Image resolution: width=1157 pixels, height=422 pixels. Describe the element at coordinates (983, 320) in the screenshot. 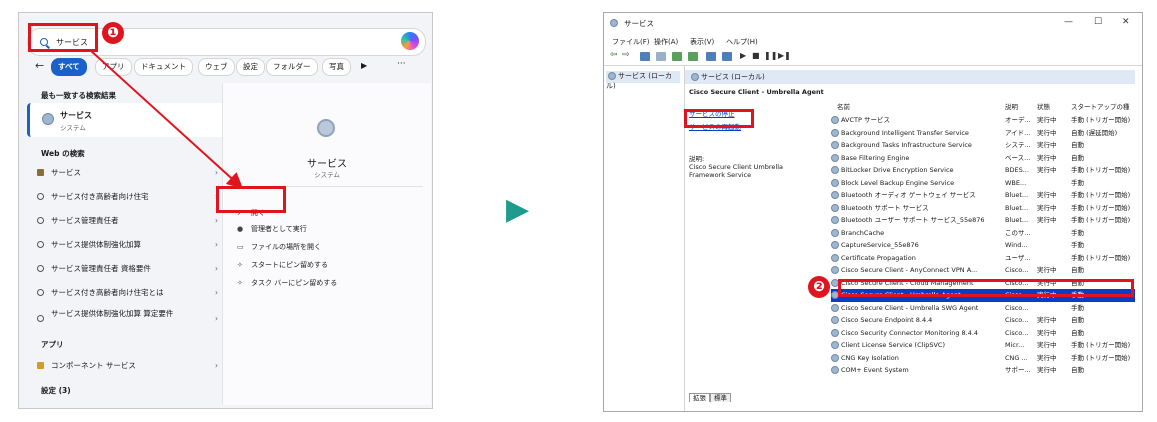

I see `service-row: Cisco Secure Endpoint 8.4.4 Cisco... 実行中 自動` at that location.